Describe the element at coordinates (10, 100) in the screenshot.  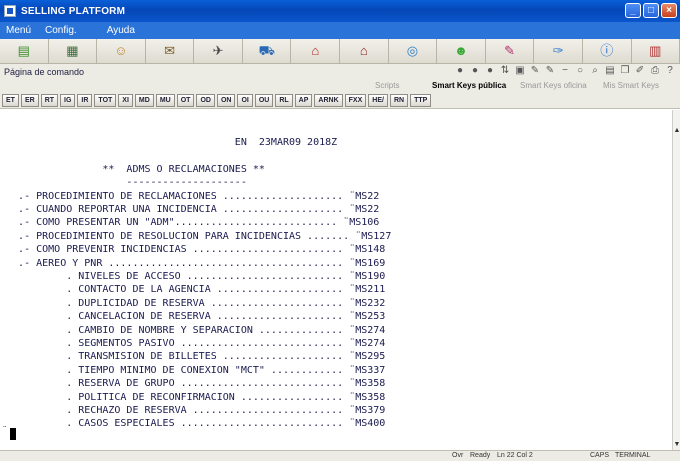
I see `function-key-button: ET` at that location.